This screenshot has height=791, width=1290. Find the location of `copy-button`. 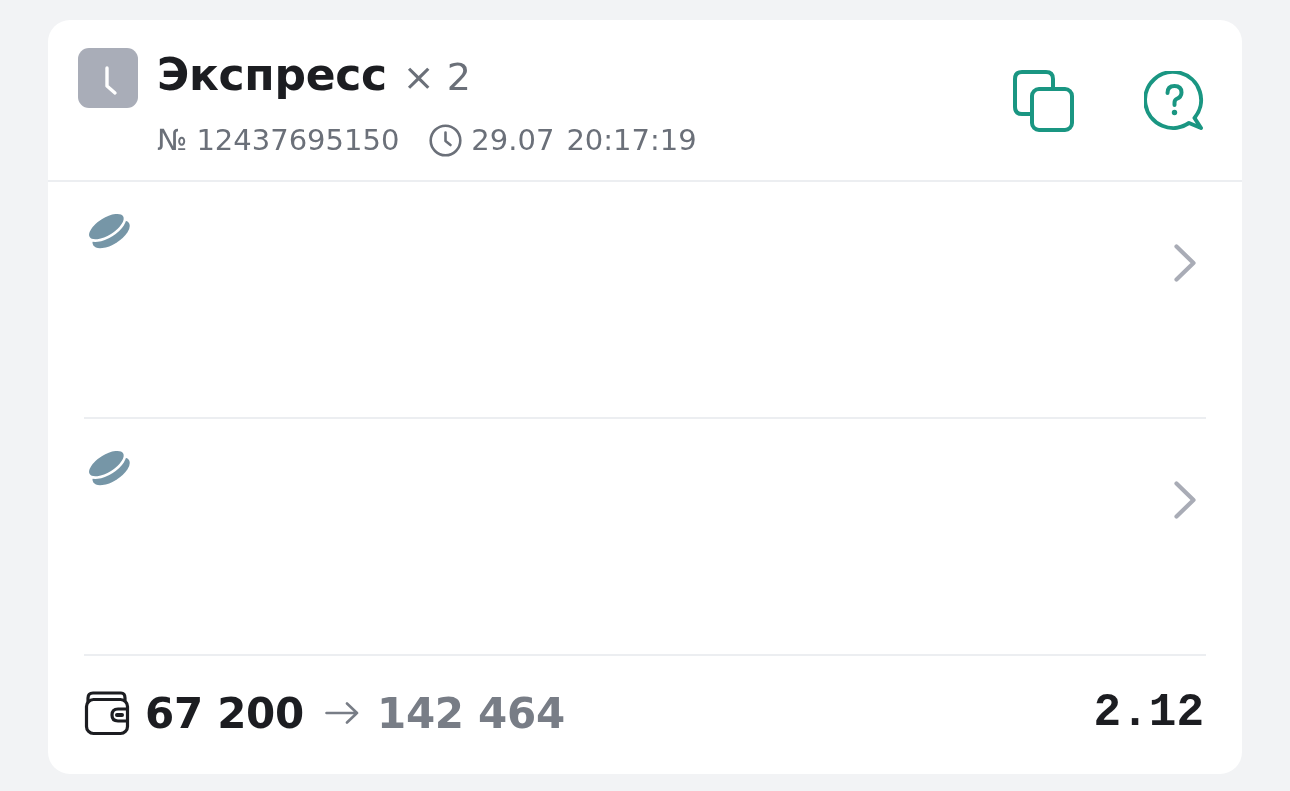

copy-button is located at coordinates (1043, 101).